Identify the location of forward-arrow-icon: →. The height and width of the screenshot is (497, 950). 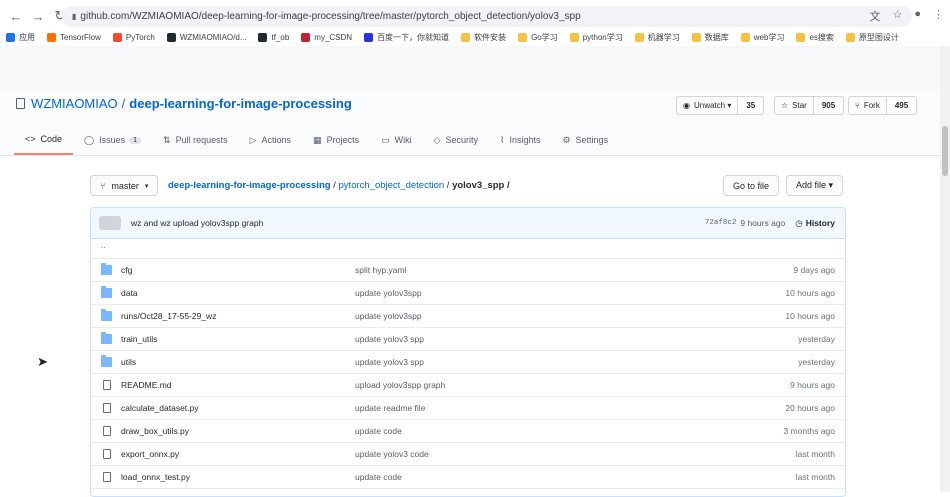
(38, 16).